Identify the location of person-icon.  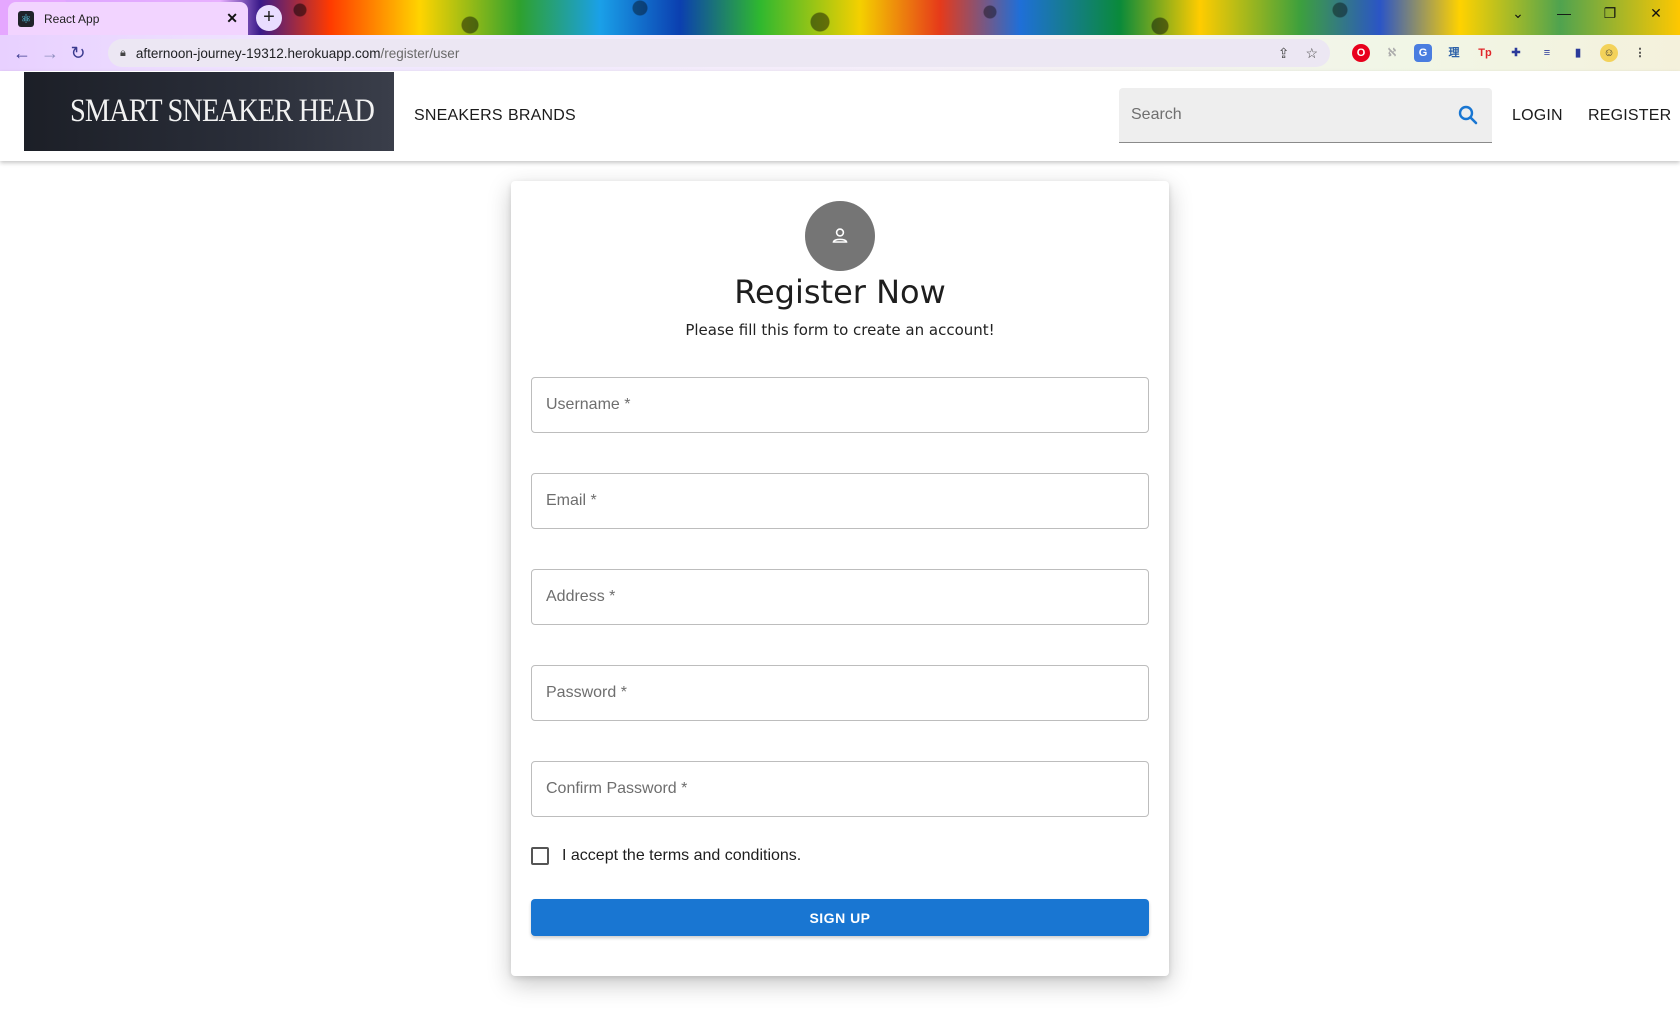
(840, 235).